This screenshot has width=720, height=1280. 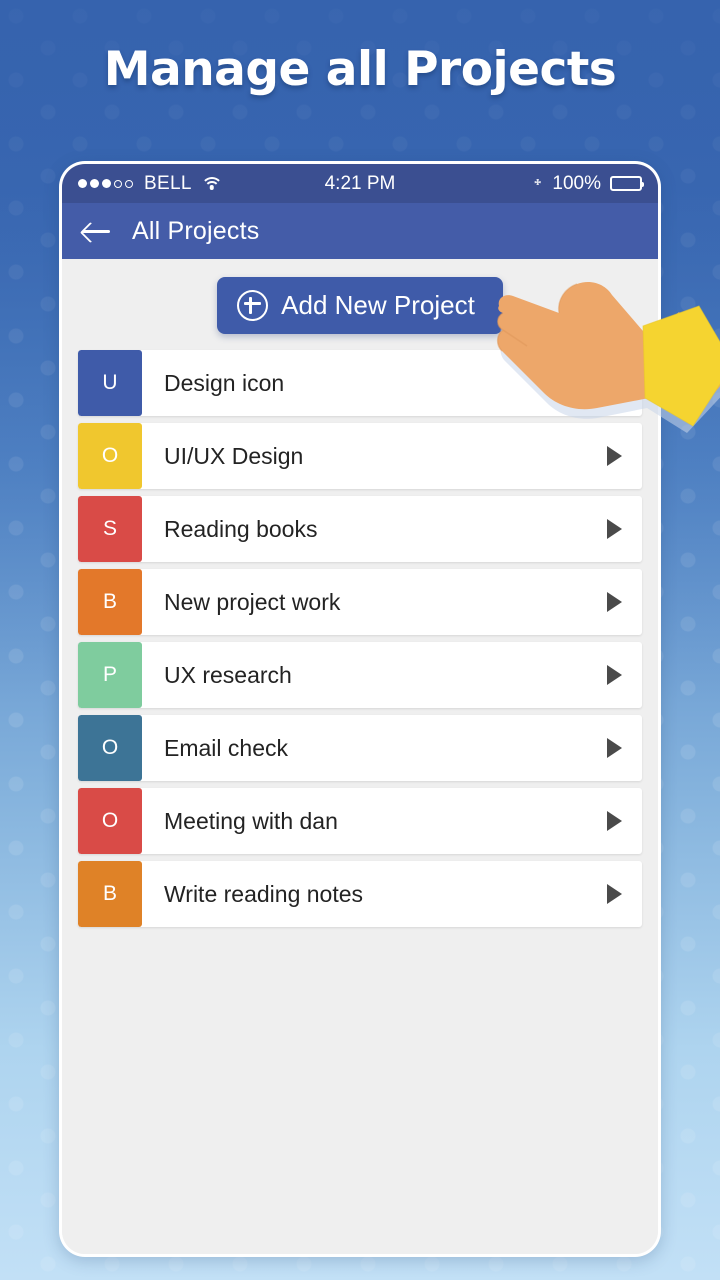 What do you see at coordinates (360, 383) in the screenshot?
I see `list-item: U Design icon` at bounding box center [360, 383].